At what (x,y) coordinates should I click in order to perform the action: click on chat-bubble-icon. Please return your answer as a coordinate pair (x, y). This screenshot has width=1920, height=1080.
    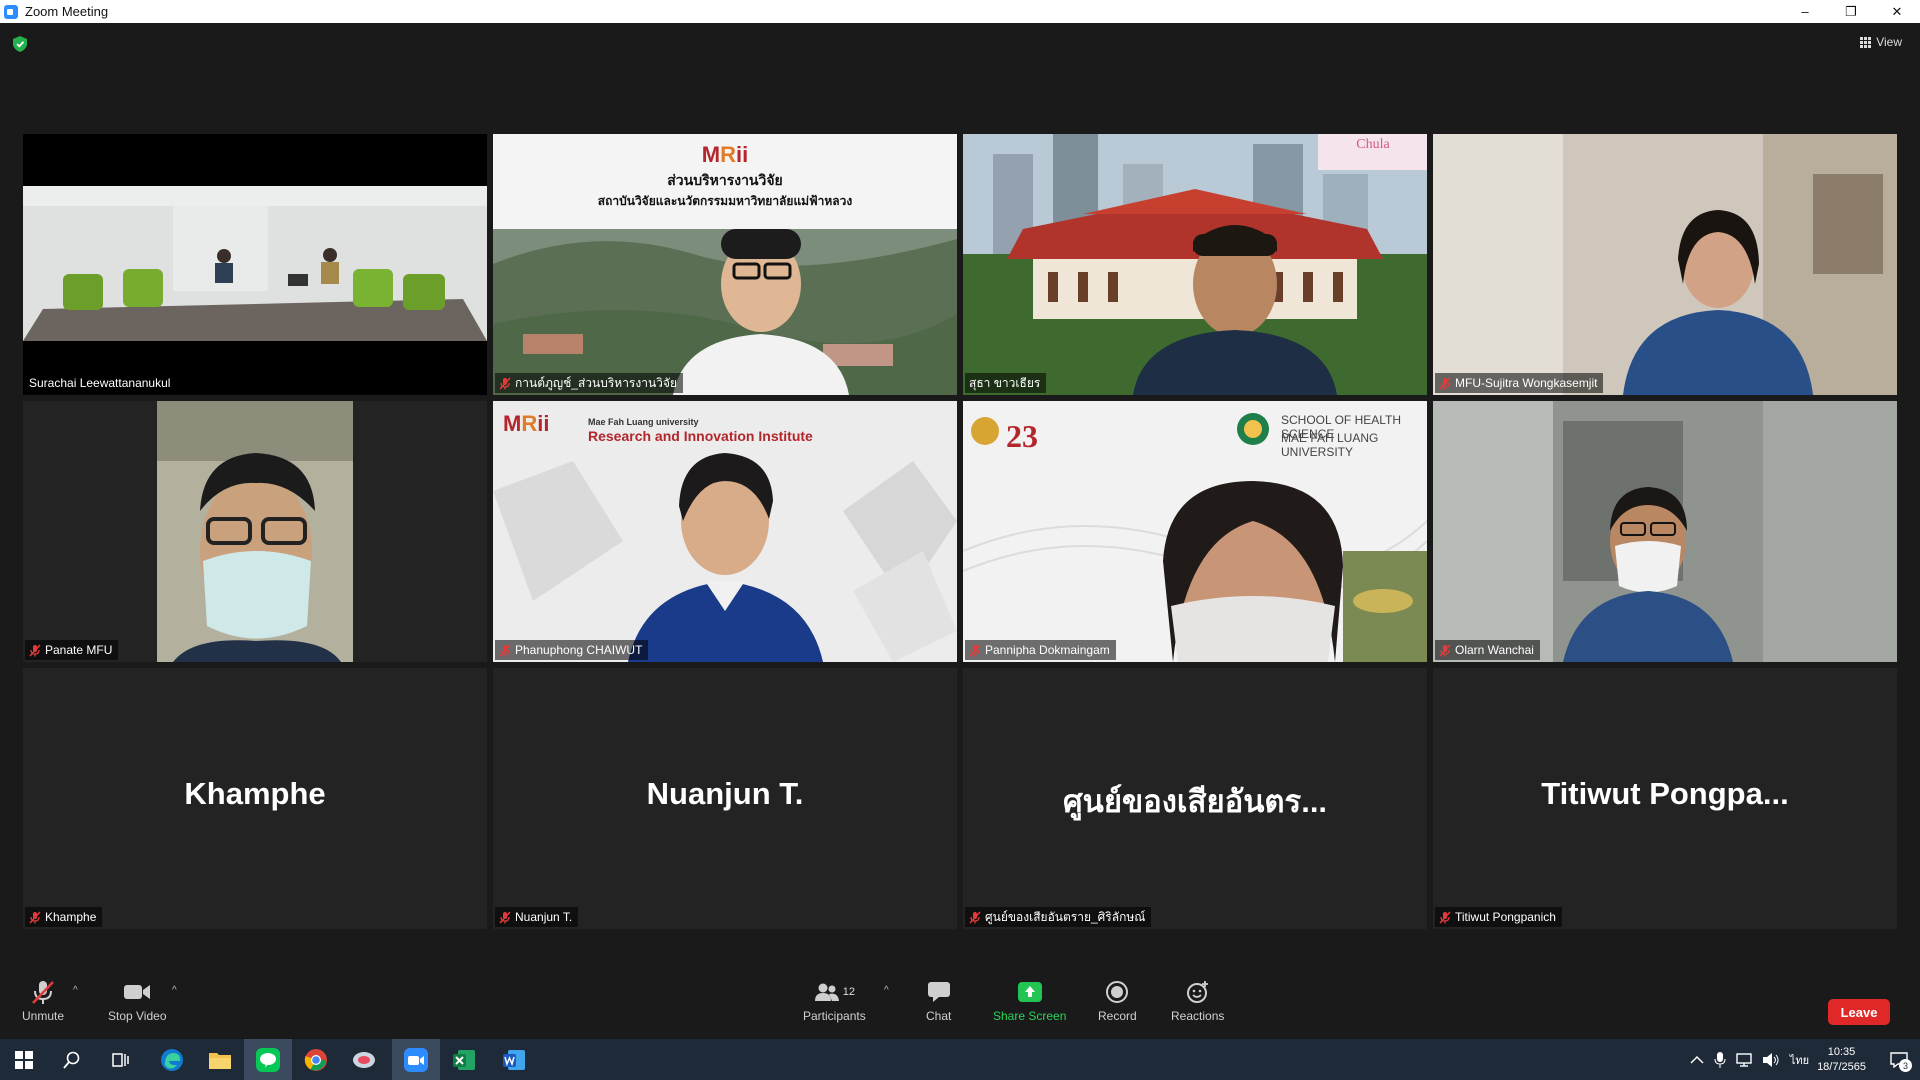
    Looking at the image, I should click on (938, 992).